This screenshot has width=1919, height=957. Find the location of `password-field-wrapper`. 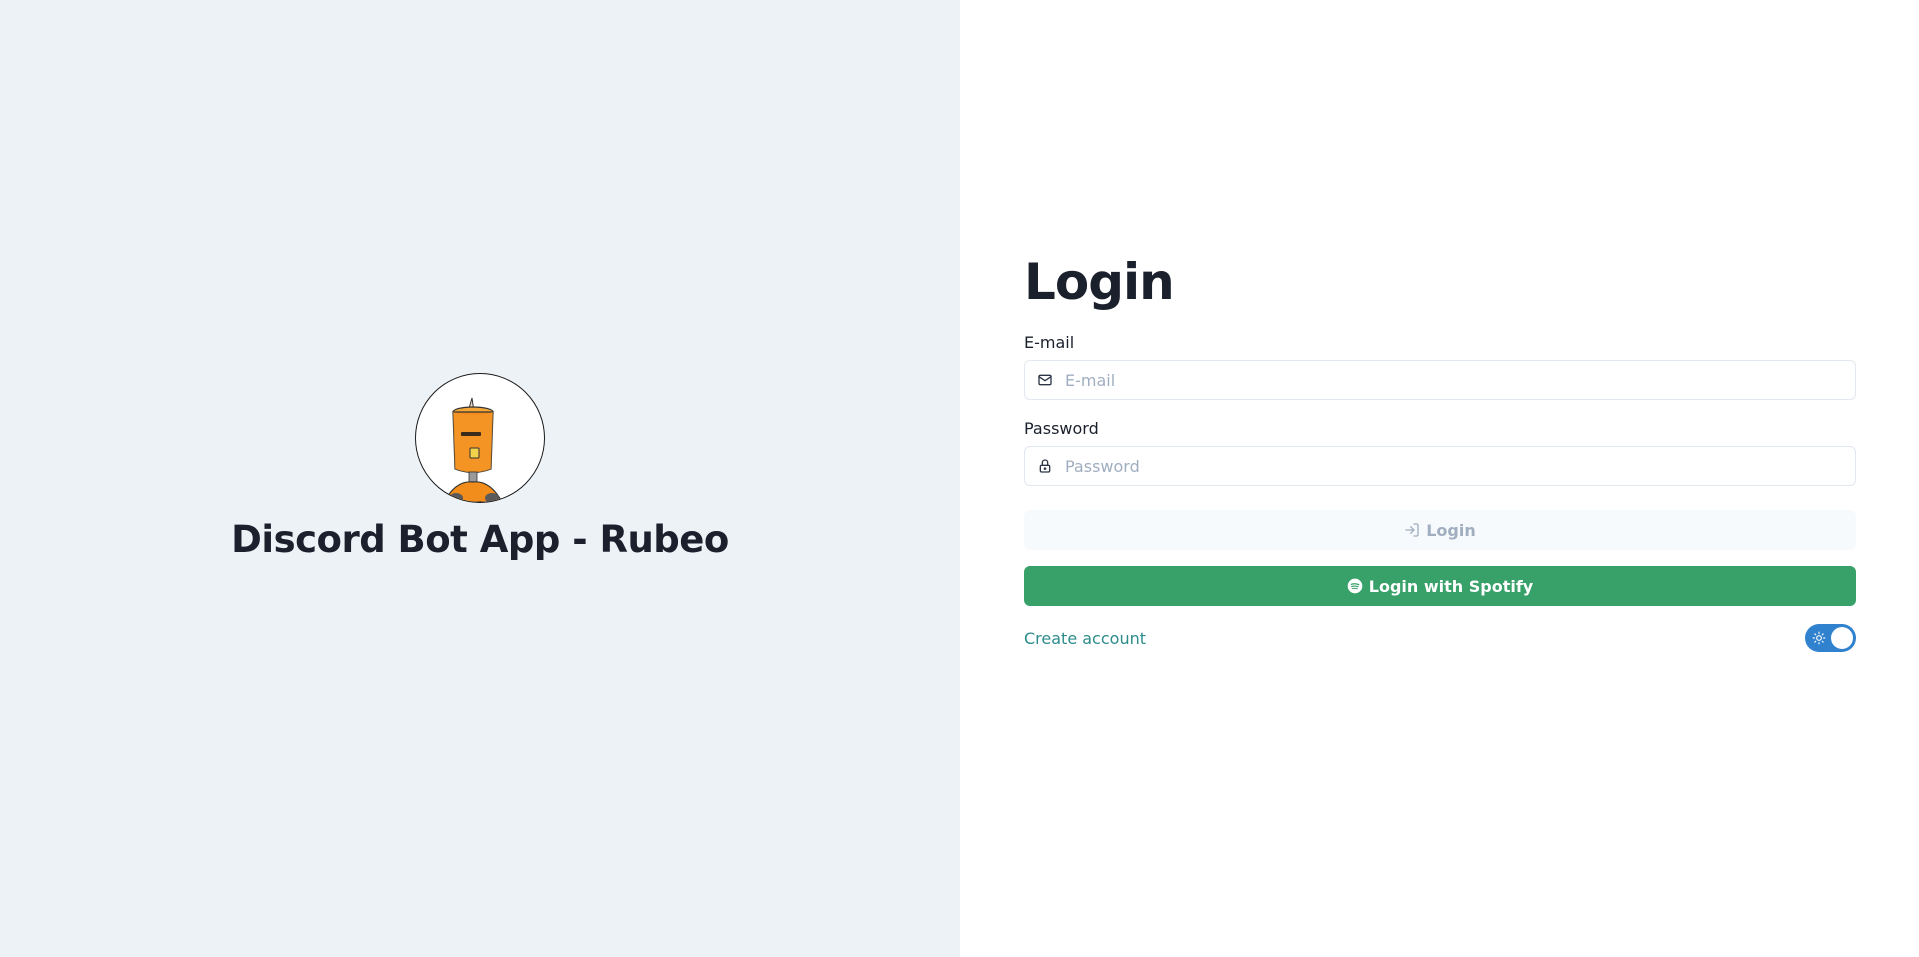

password-field-wrapper is located at coordinates (1440, 466).